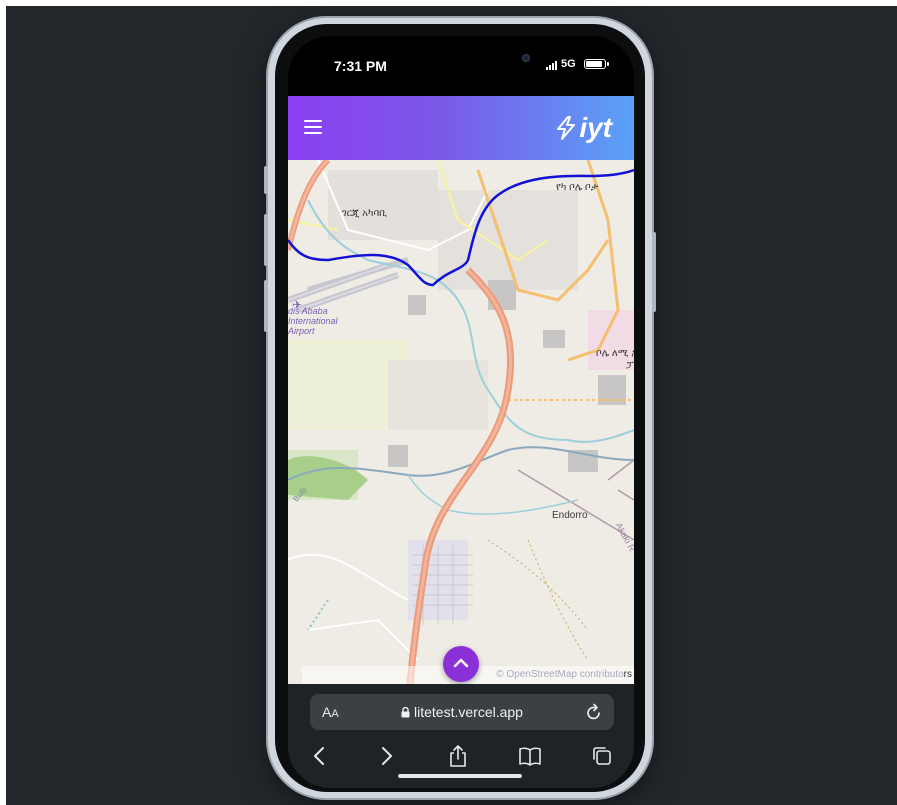 The image size is (897, 805). What do you see at coordinates (365, 213) in the screenshot?
I see `map-label-gerji: ገርጂ አካባቢ` at bounding box center [365, 213].